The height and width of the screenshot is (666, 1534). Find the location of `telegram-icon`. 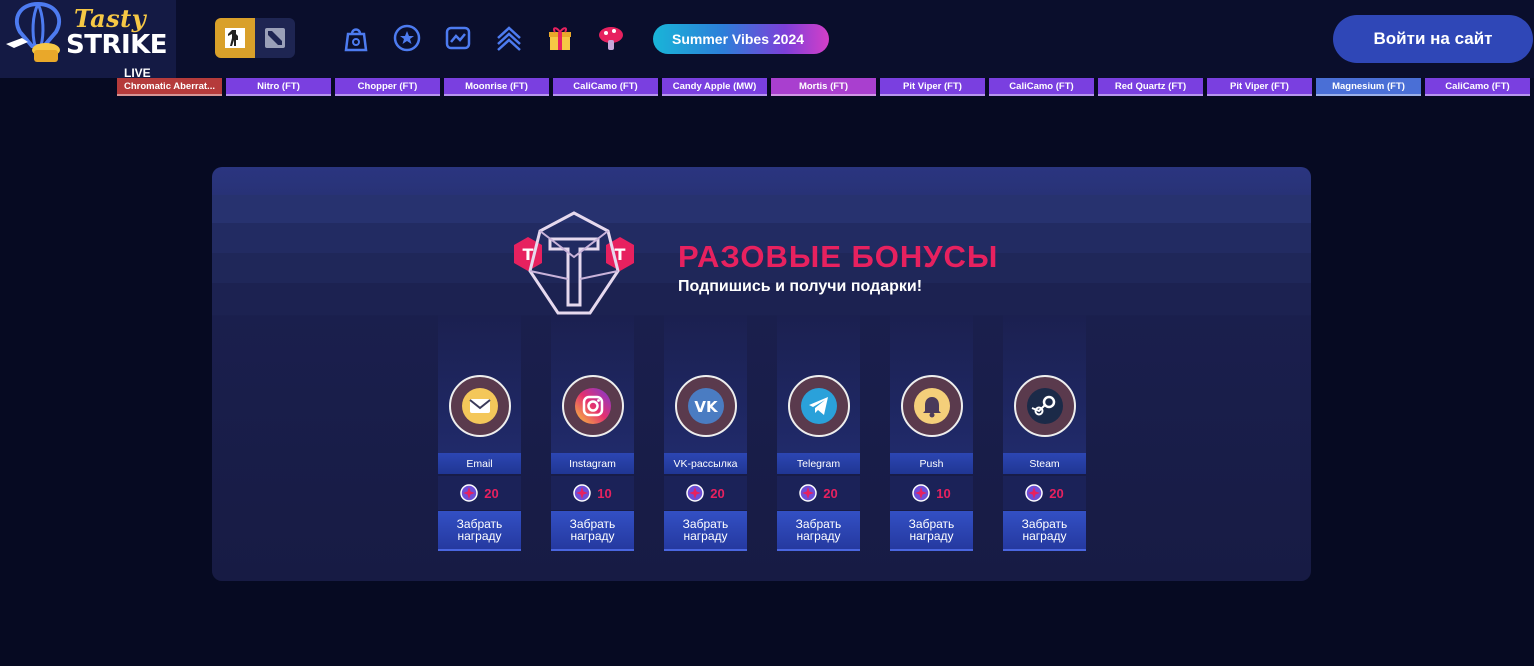

telegram-icon is located at coordinates (819, 406).